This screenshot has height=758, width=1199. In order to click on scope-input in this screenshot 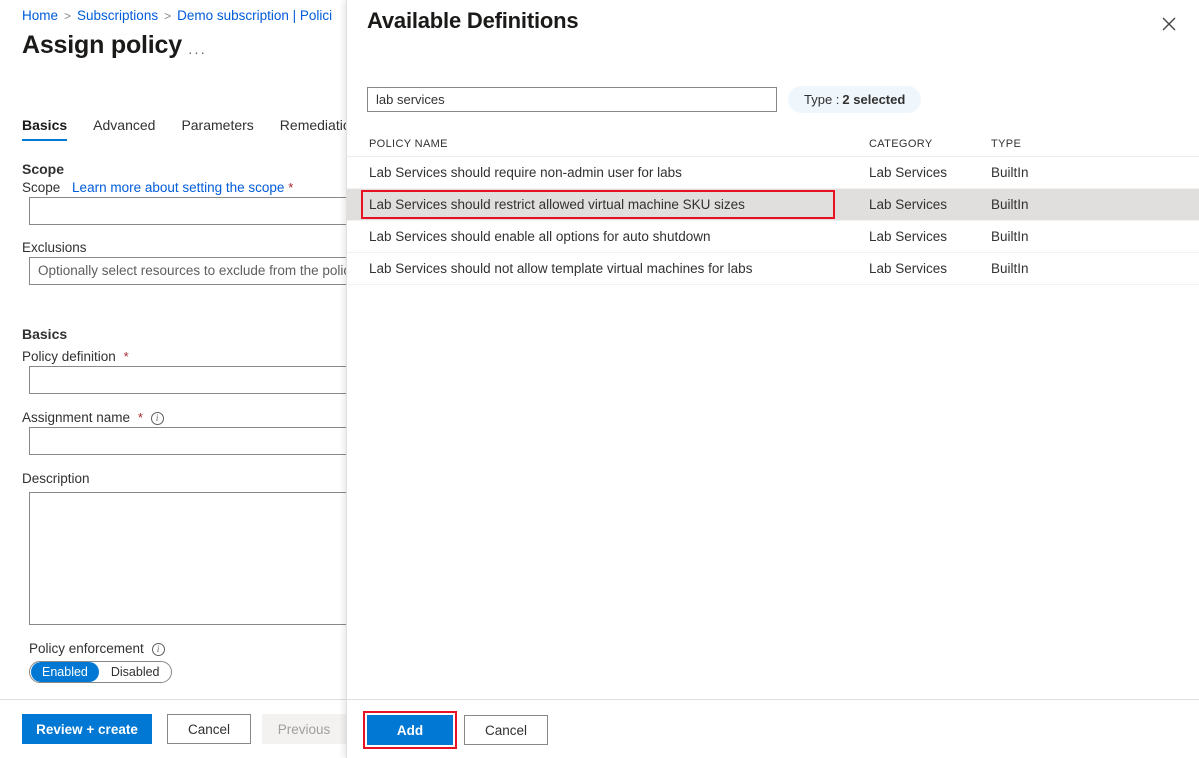, I will do `click(187, 211)`.